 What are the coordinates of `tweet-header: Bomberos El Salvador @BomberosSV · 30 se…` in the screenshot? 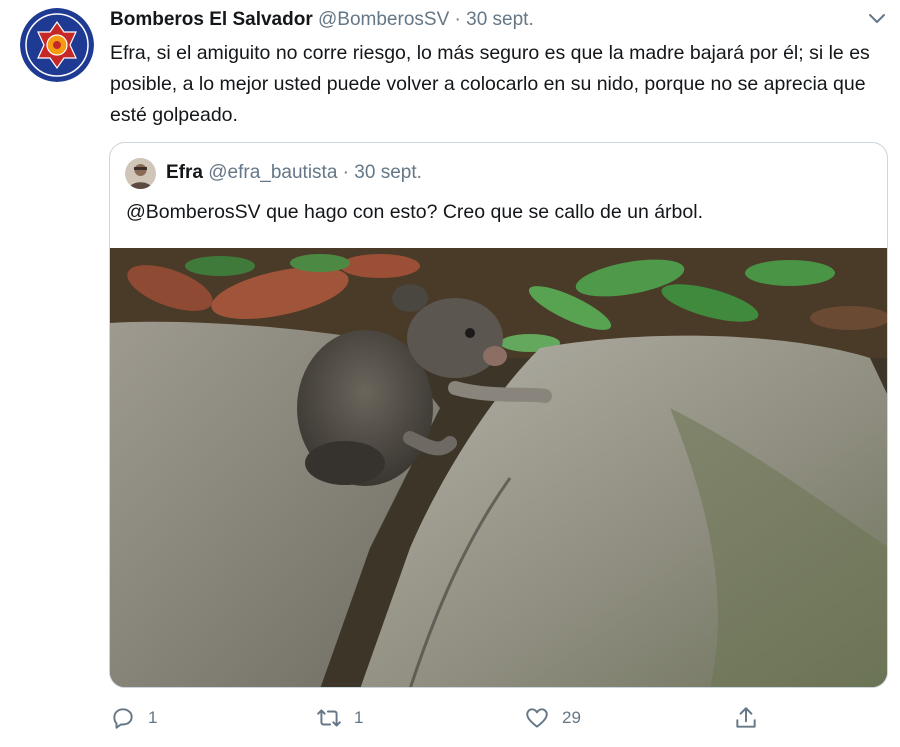 It's located at (322, 20).